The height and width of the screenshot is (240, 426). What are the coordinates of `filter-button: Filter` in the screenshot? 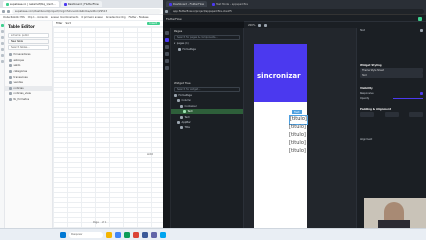 It's located at (59, 23).